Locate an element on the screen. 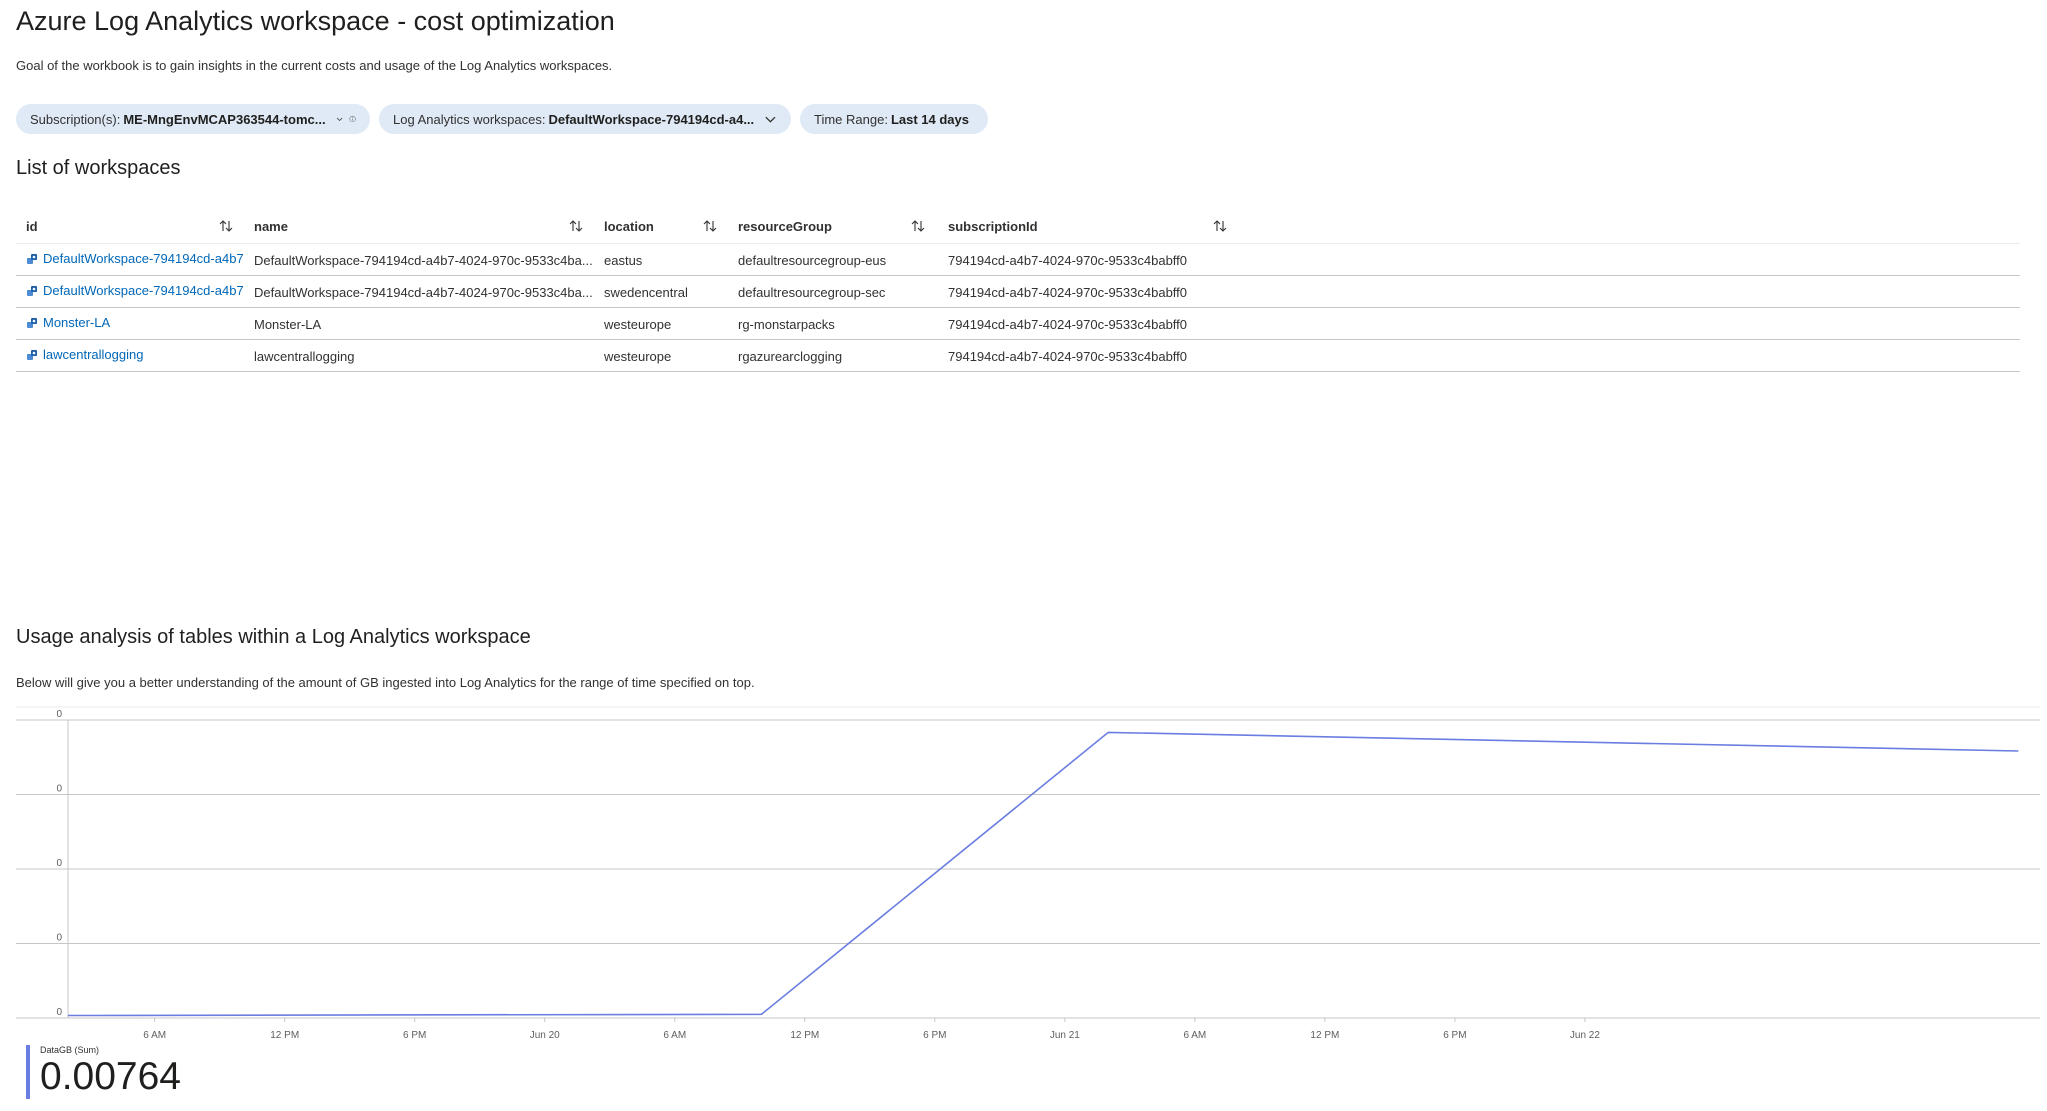  x-tick-label: Jun 22 is located at coordinates (1585, 1035).